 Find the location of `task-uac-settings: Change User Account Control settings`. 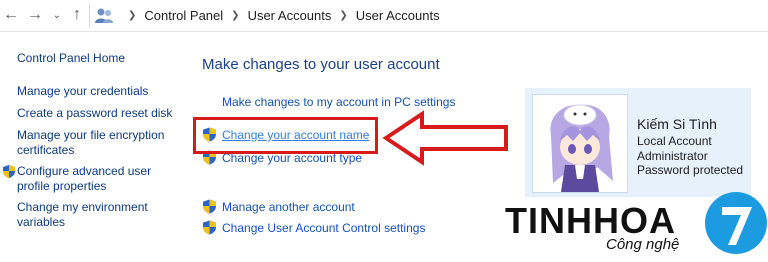

task-uac-settings: Change User Account Control settings is located at coordinates (323, 228).